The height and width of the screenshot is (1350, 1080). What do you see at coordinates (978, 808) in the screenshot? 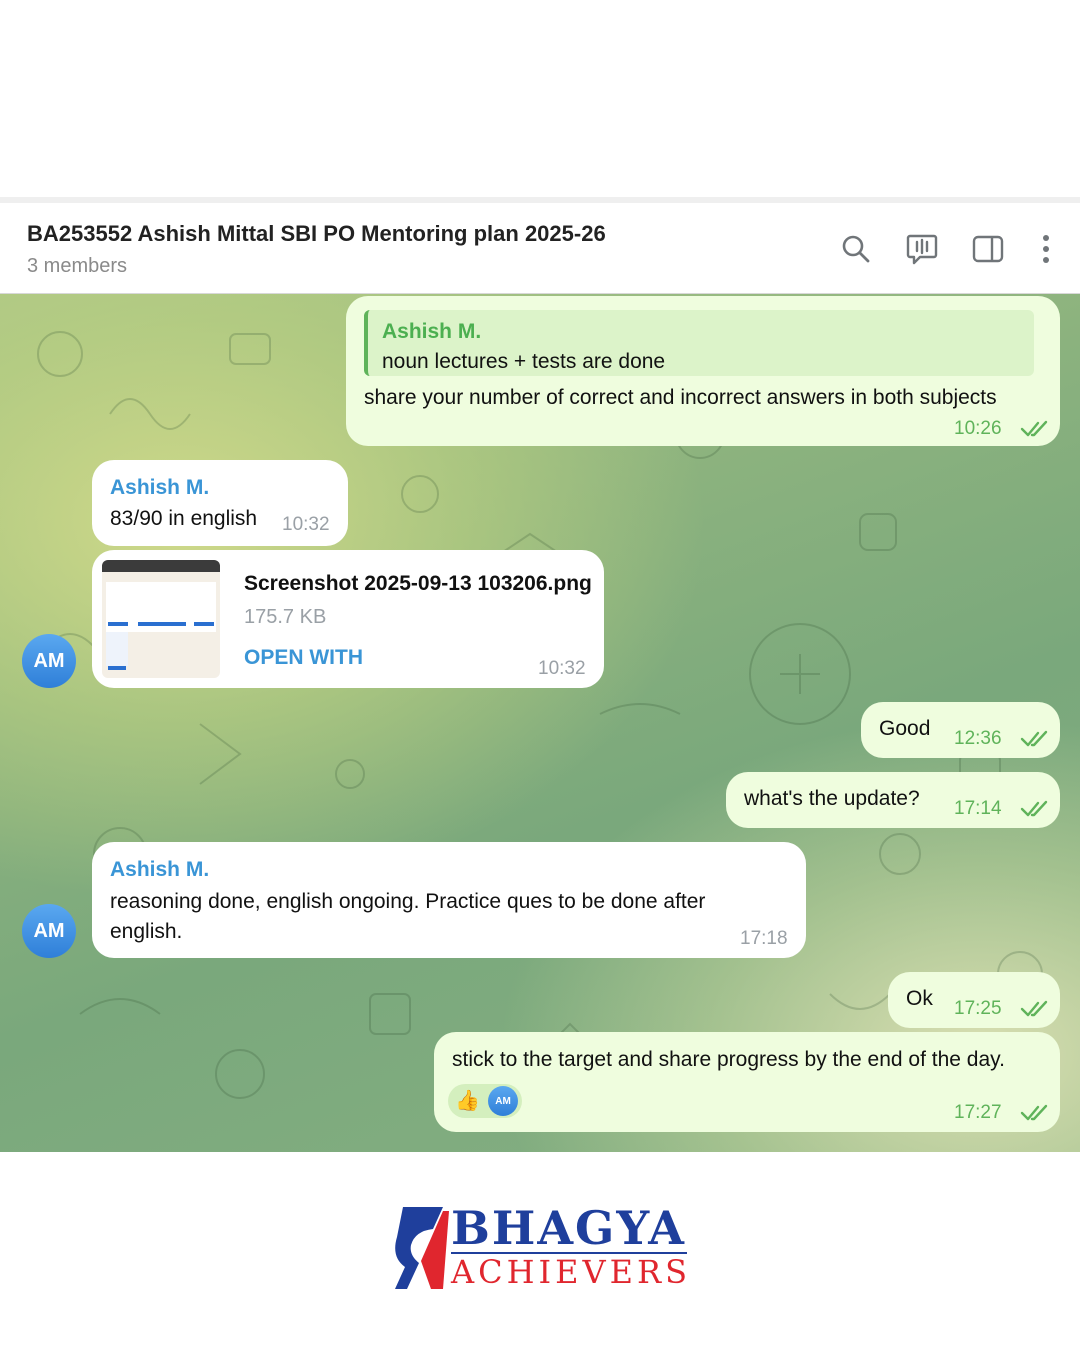
I see `message-time: 17:14` at bounding box center [978, 808].